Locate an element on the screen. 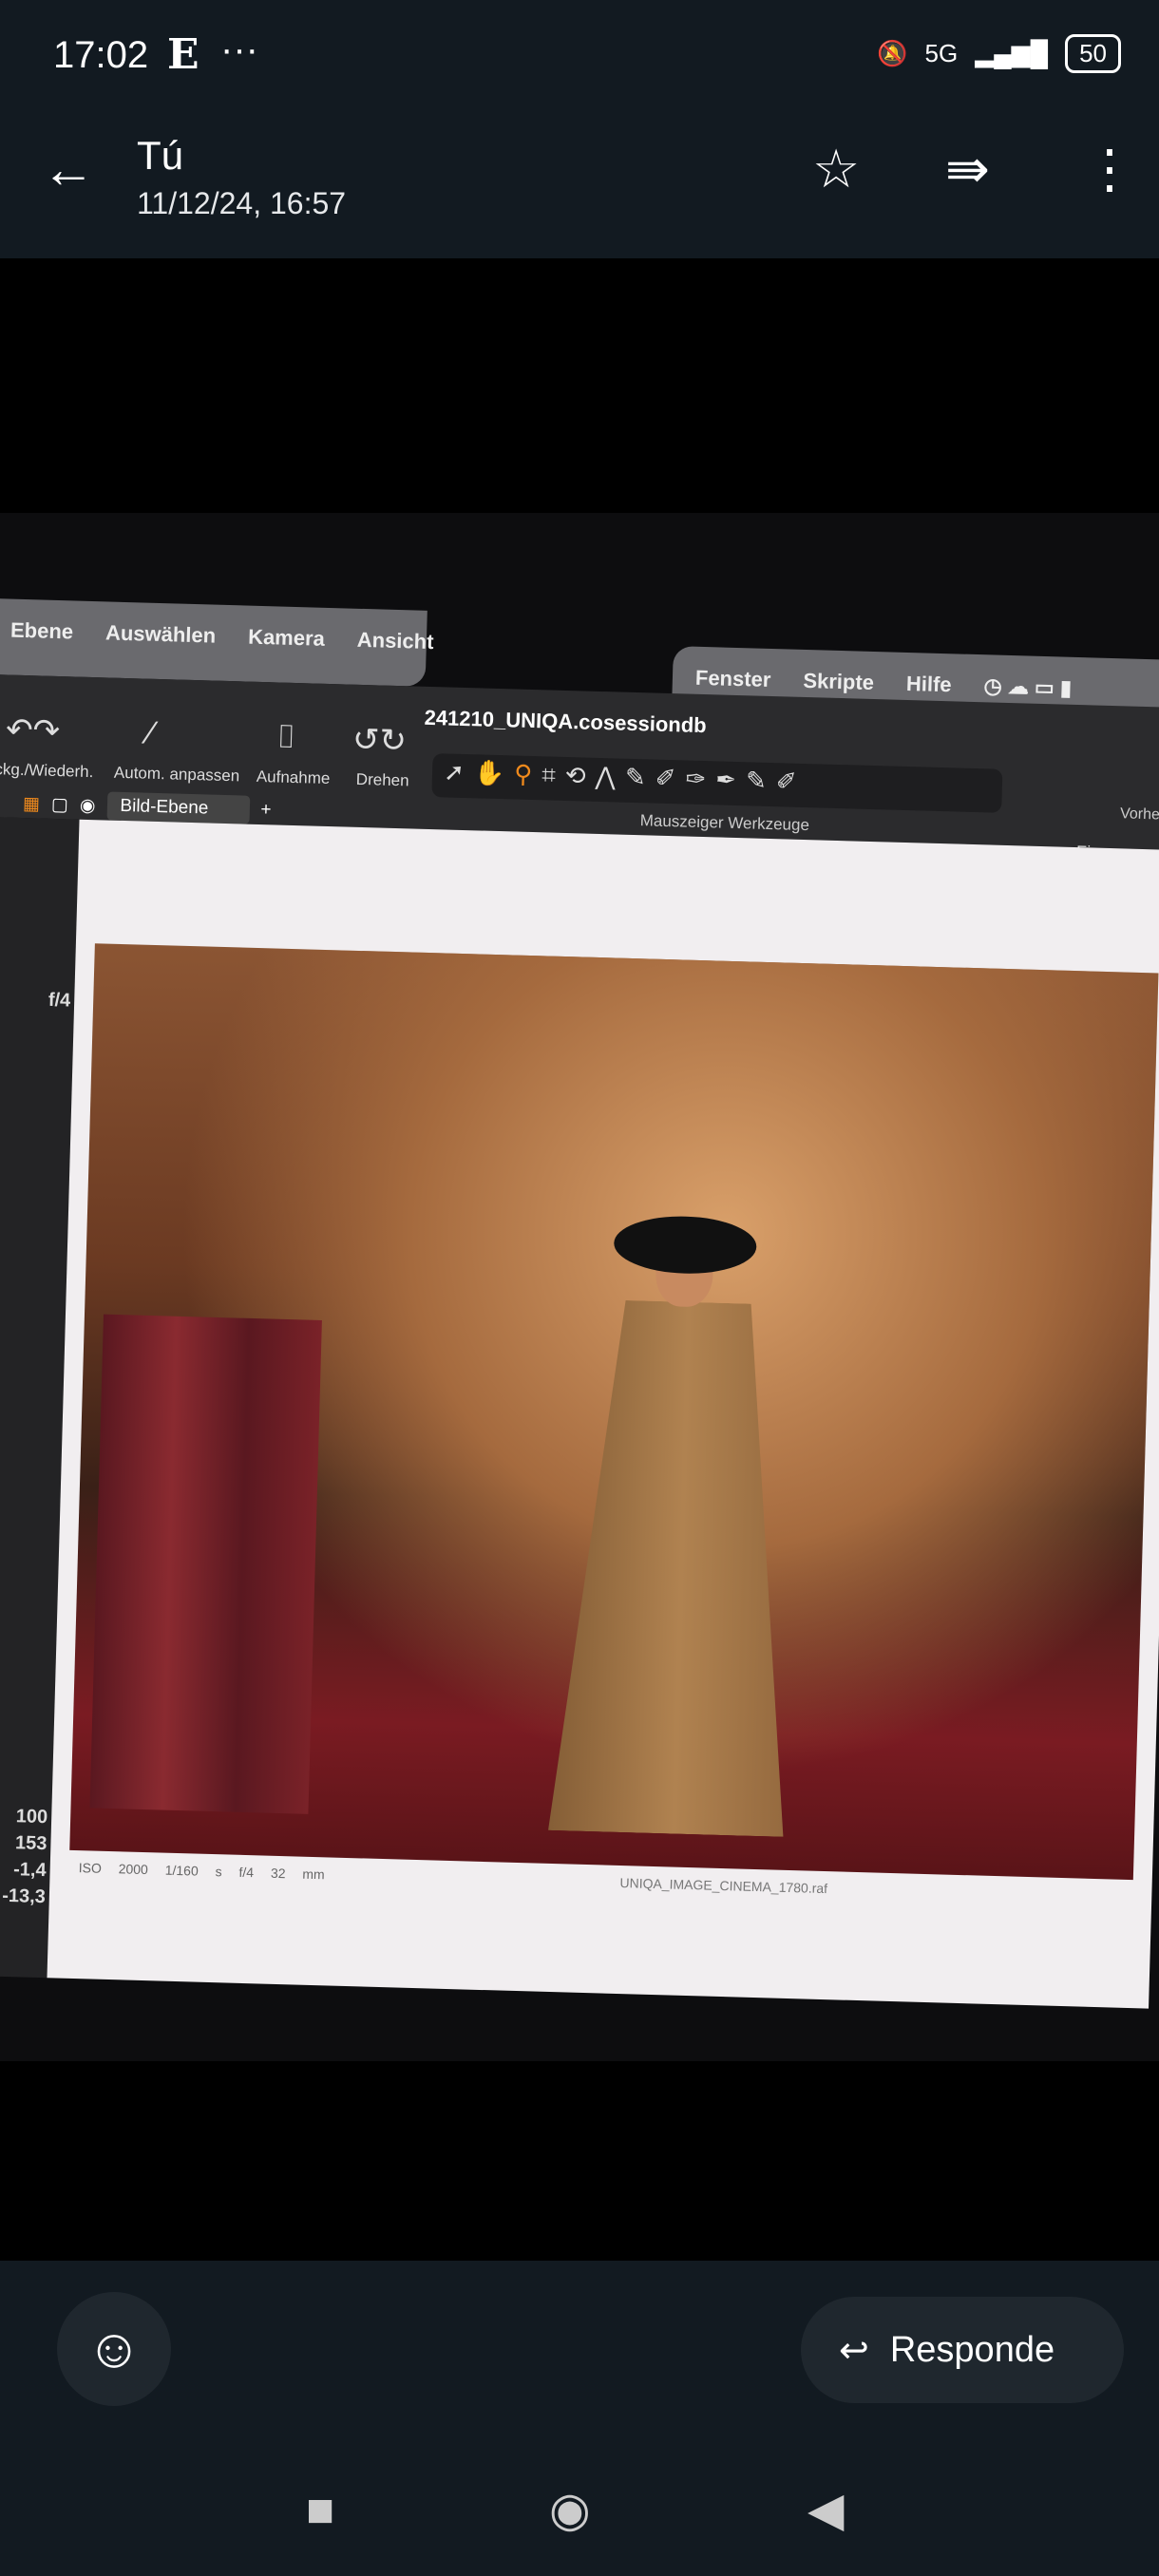 This screenshot has height=2576, width=1159. aperture-label: f/4 is located at coordinates (59, 1000).